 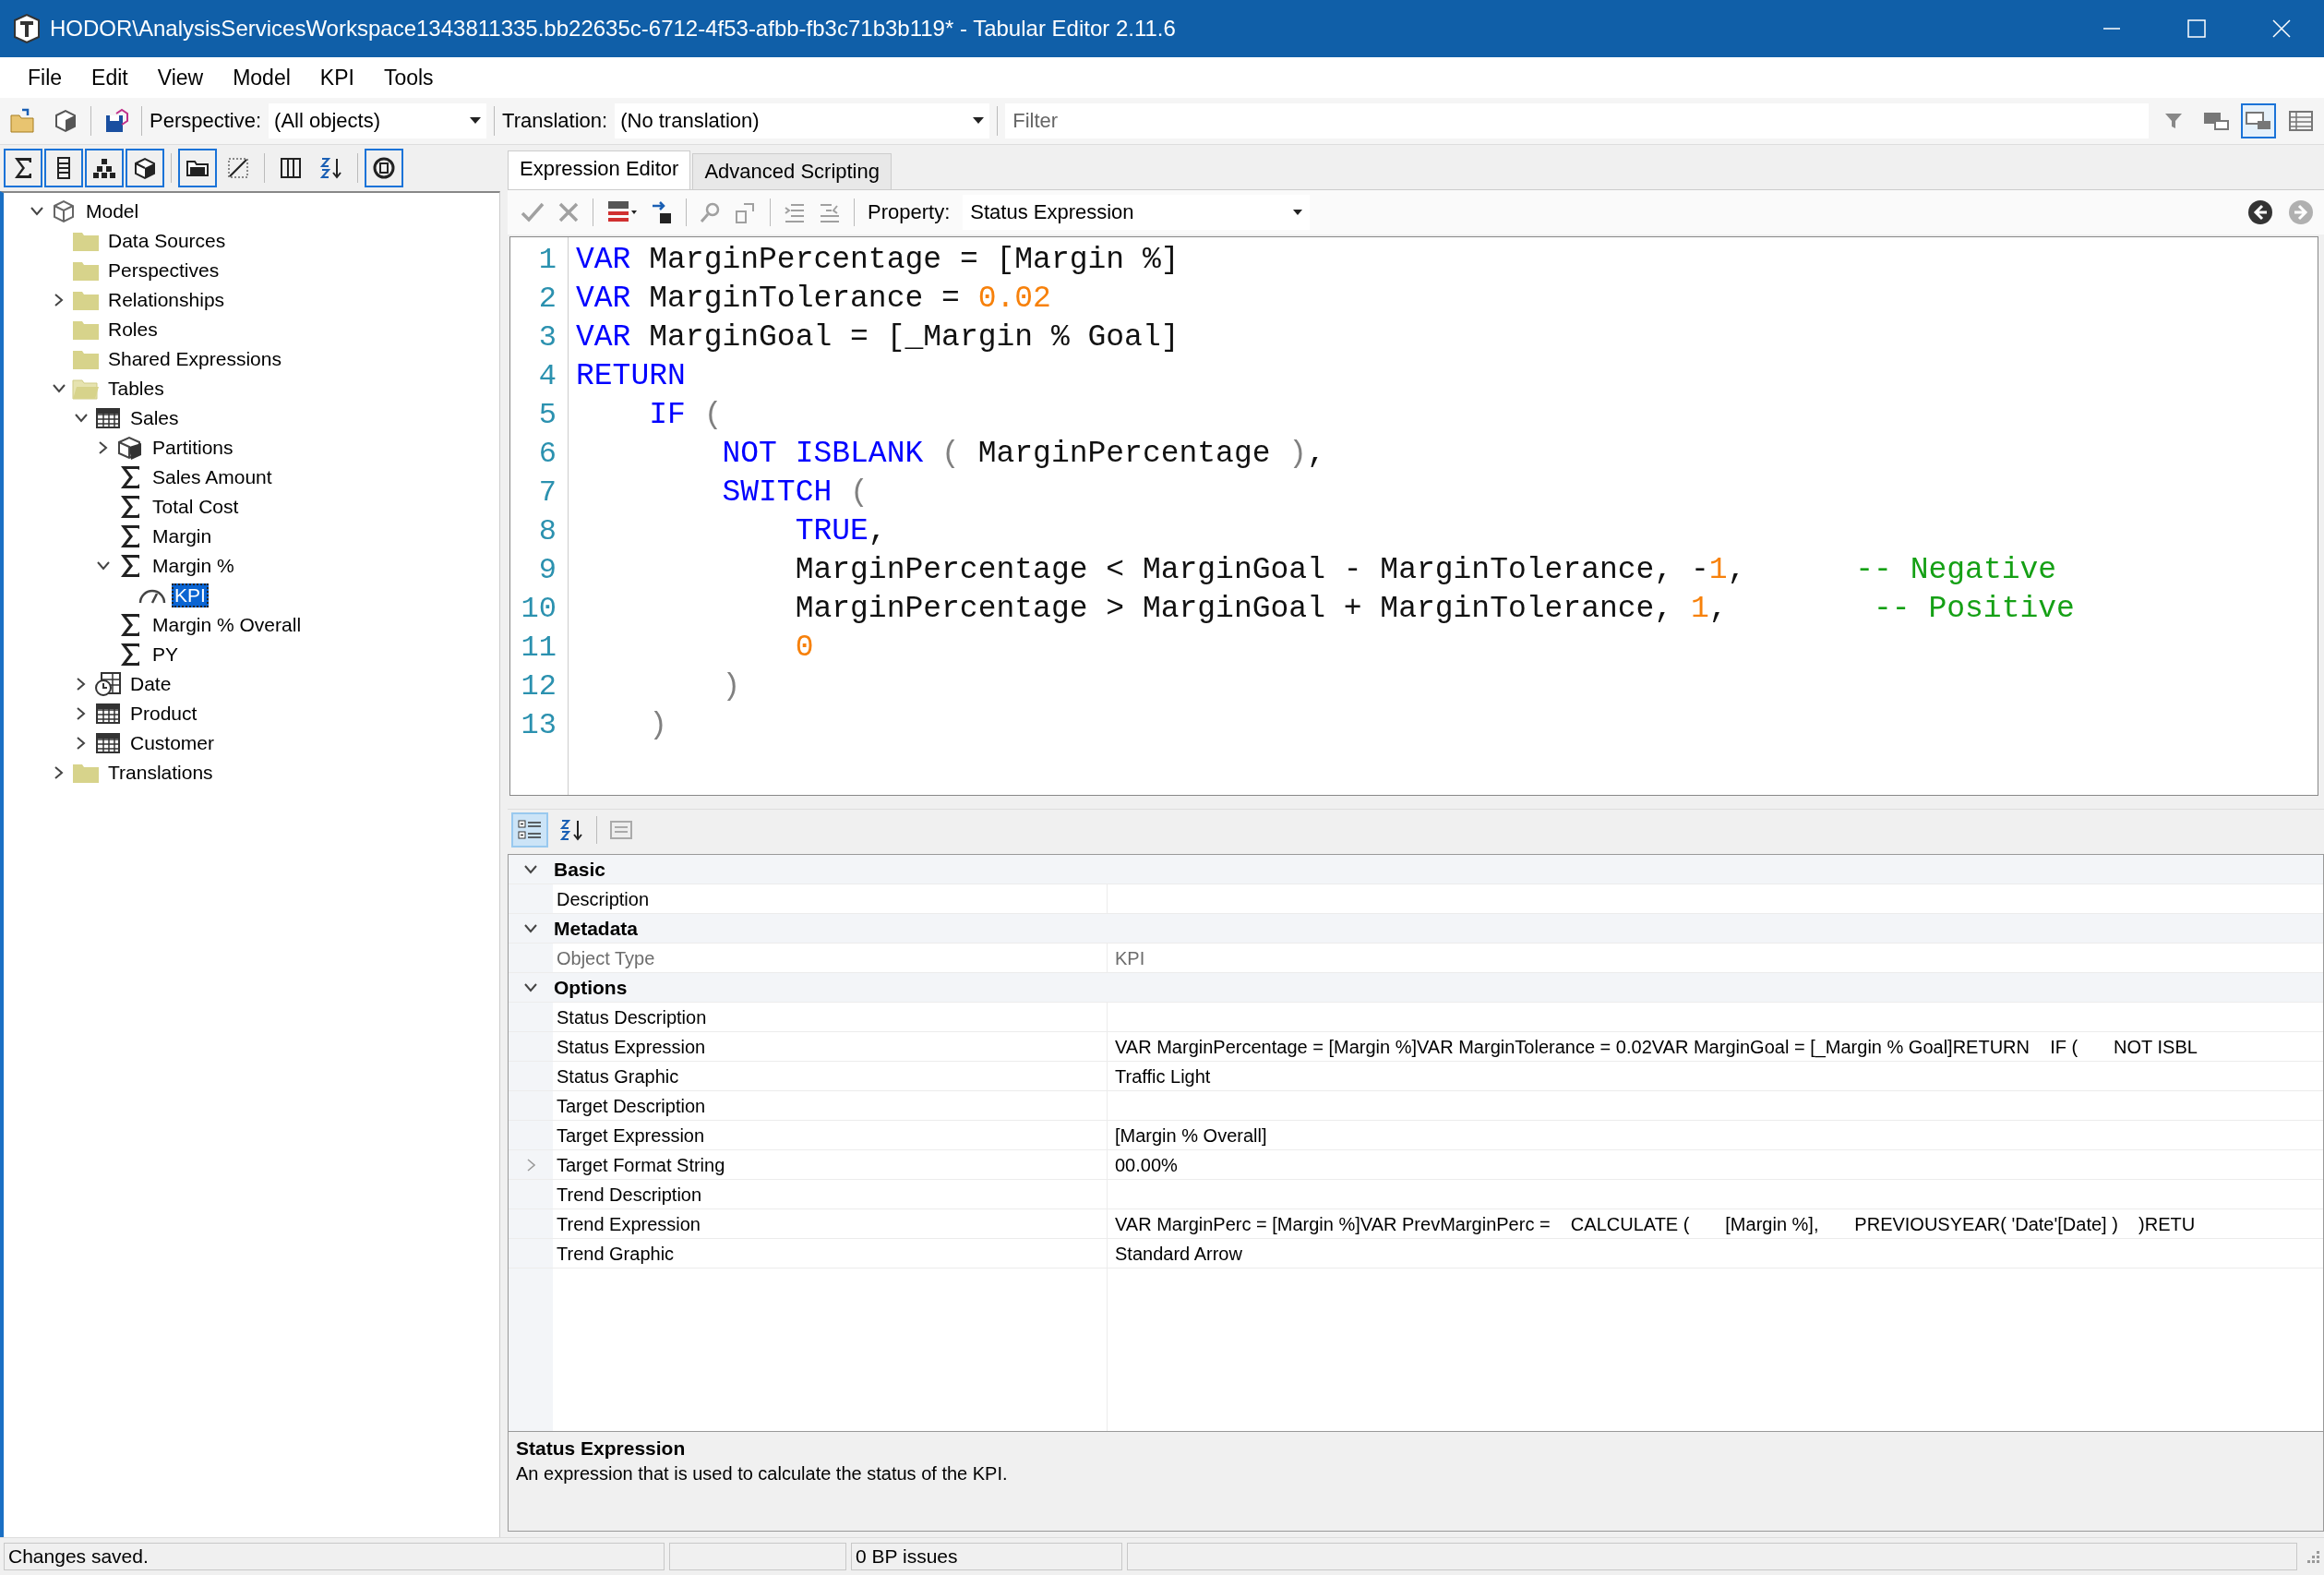 What do you see at coordinates (108, 418) in the screenshot?
I see `table-icon` at bounding box center [108, 418].